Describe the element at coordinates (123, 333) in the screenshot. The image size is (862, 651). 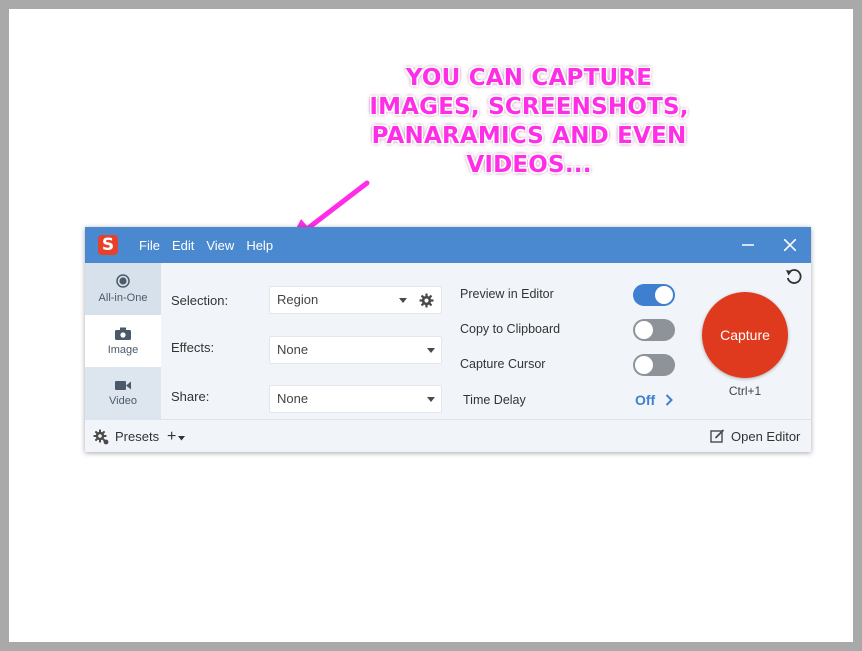
I see `camera-icon` at that location.